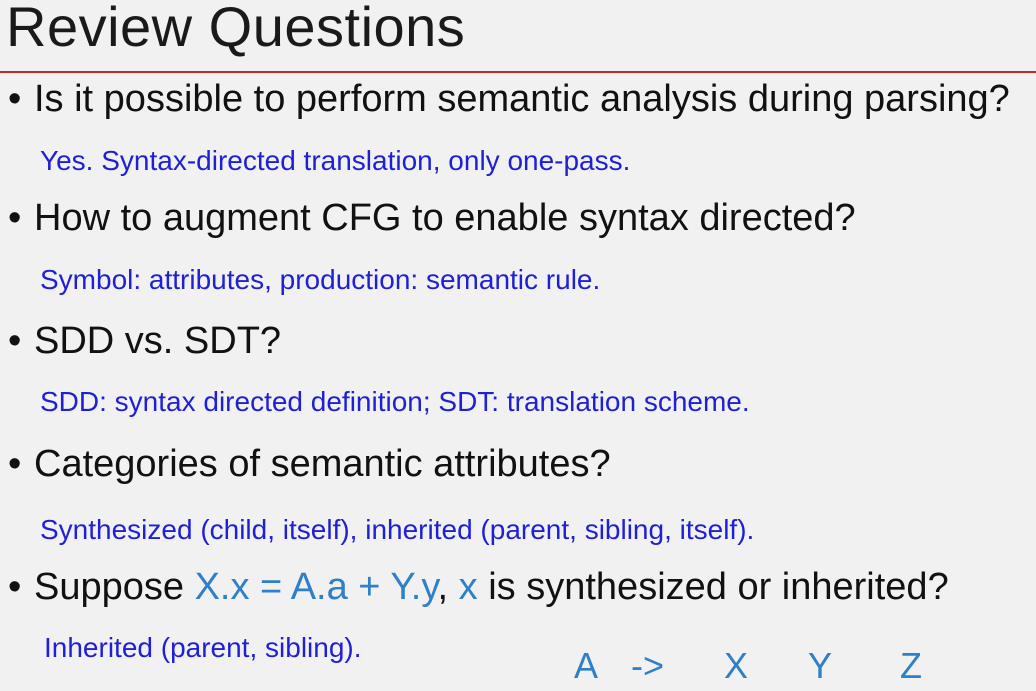 The width and height of the screenshot is (1036, 691). Describe the element at coordinates (648, 665) in the screenshot. I see `production-arrow: ->` at that location.